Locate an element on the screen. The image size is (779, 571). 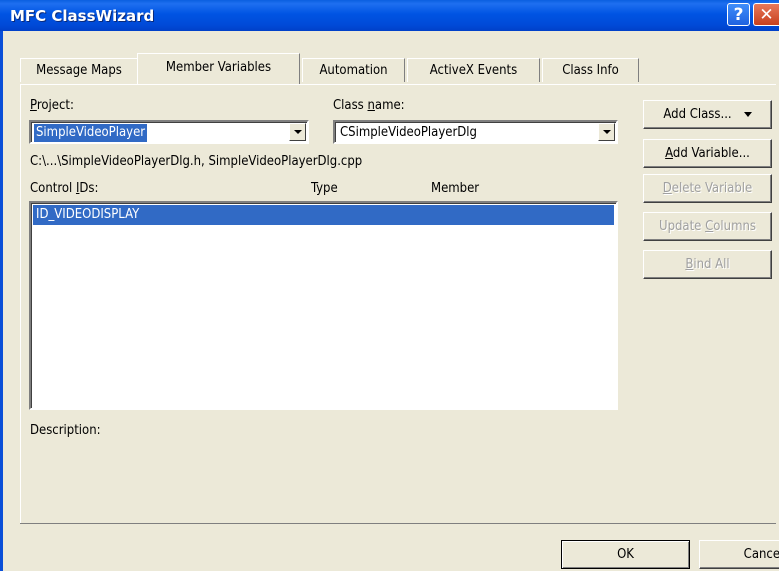
help-button: ? is located at coordinates (738, 14).